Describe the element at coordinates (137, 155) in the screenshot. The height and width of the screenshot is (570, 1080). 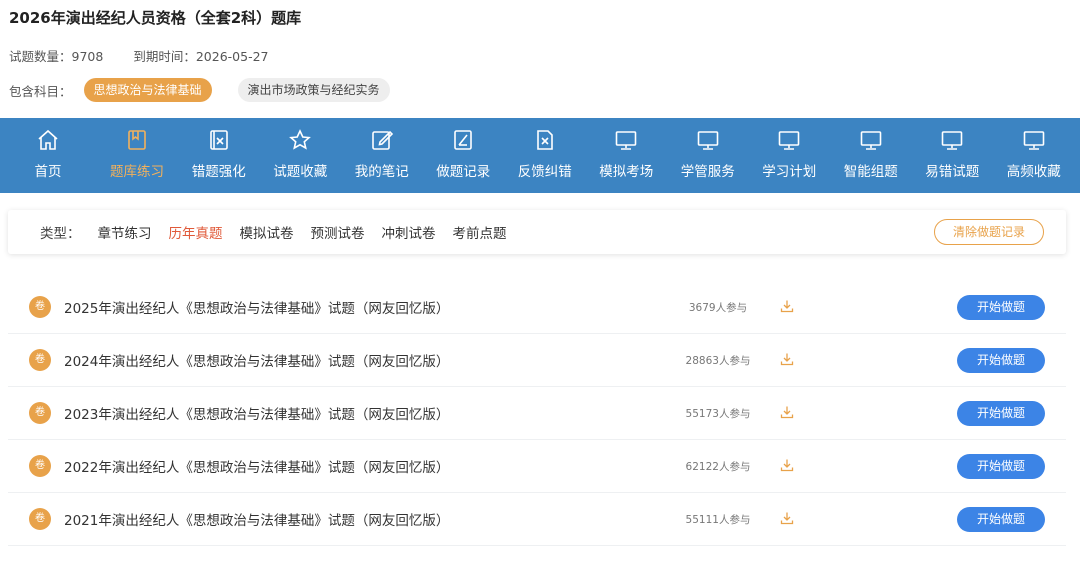
I see `nav-item-practice: 题库练习` at that location.